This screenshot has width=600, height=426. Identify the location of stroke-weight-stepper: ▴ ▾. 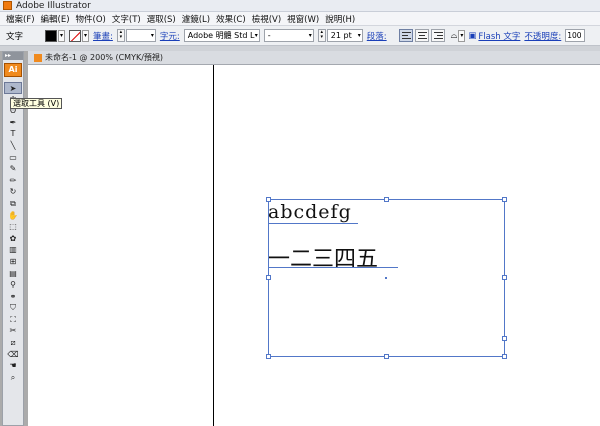
(120, 35).